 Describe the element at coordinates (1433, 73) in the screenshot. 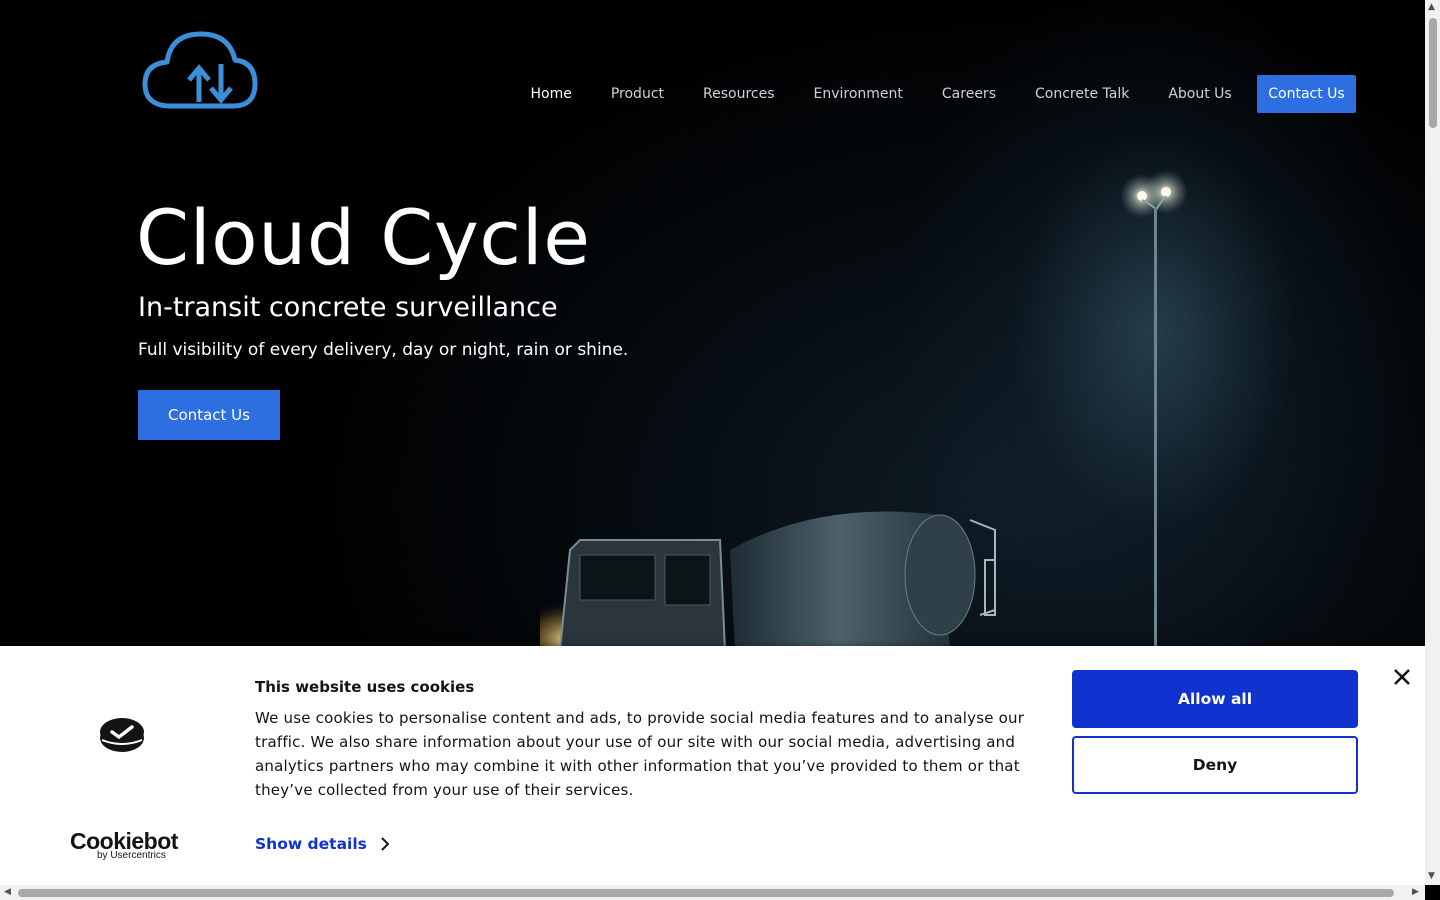

I see `vertical-scrollbar-thumb` at that location.